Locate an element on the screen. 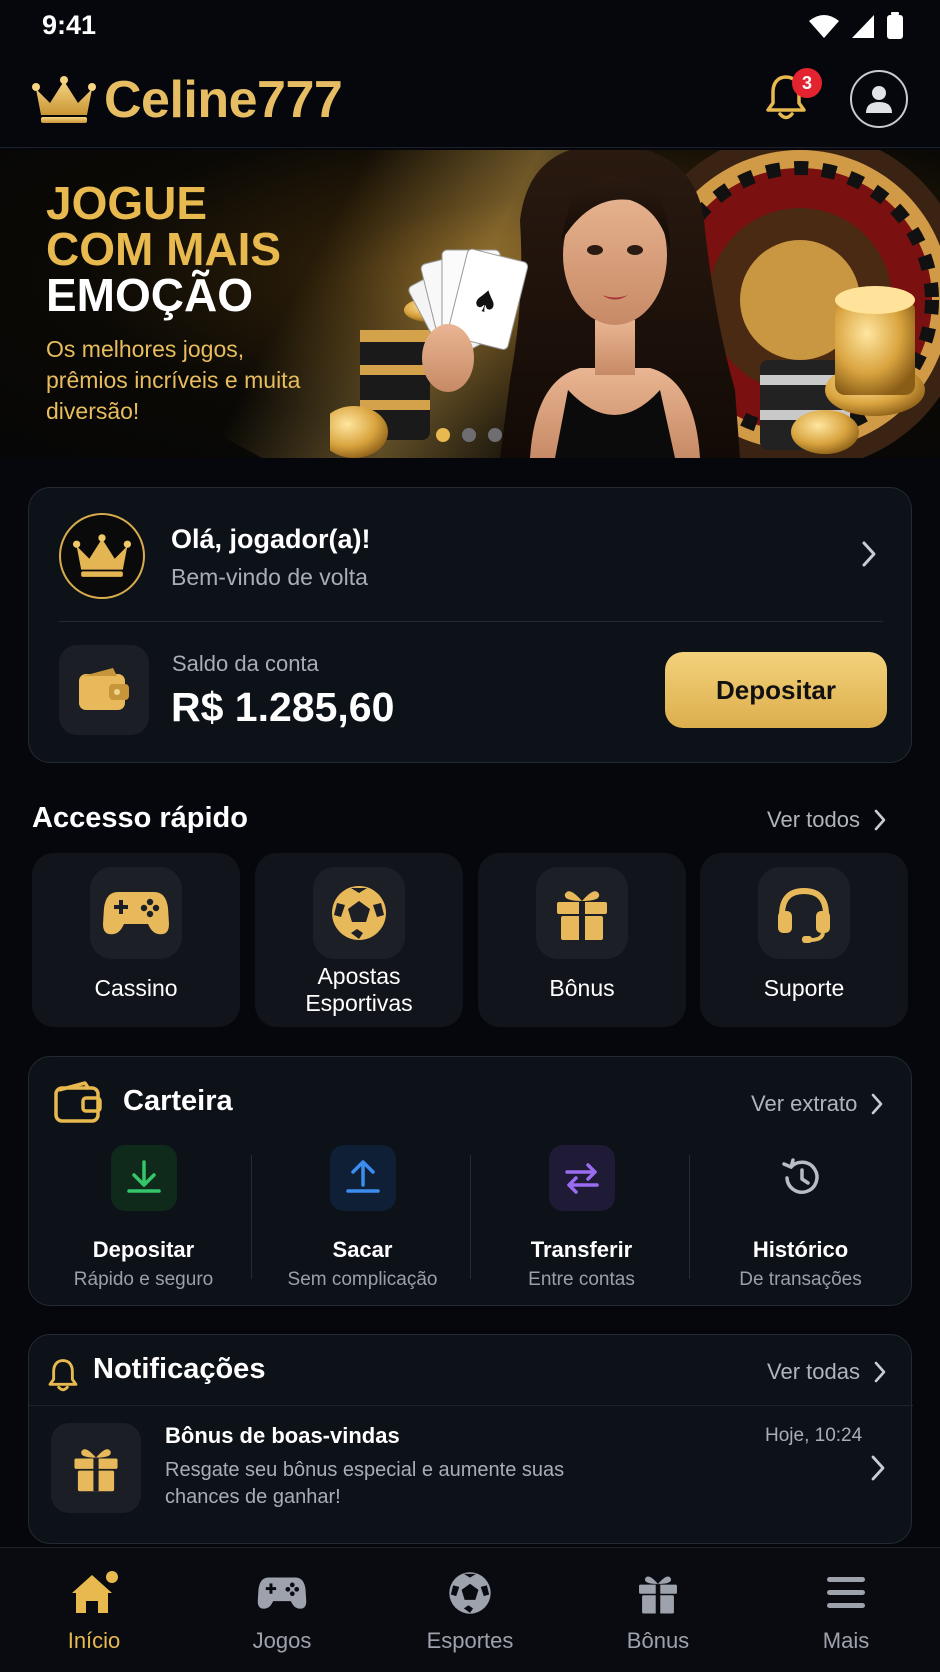  carousel-dots is located at coordinates (469, 435).